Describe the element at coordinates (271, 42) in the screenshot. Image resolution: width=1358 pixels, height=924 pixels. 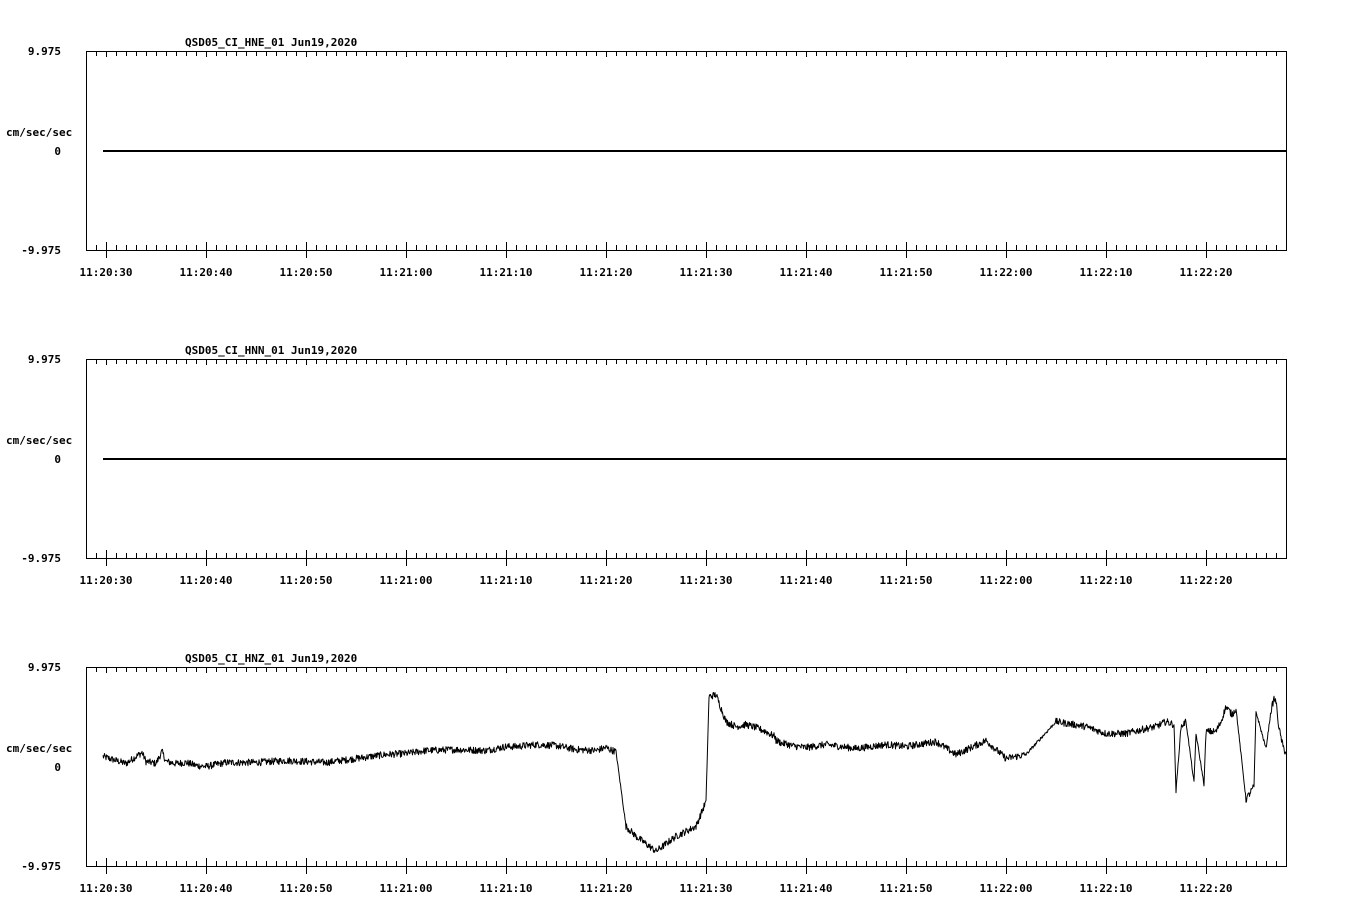
I see `panel-title: QSD05_CI_HNE_01 Jun19,2020` at that location.